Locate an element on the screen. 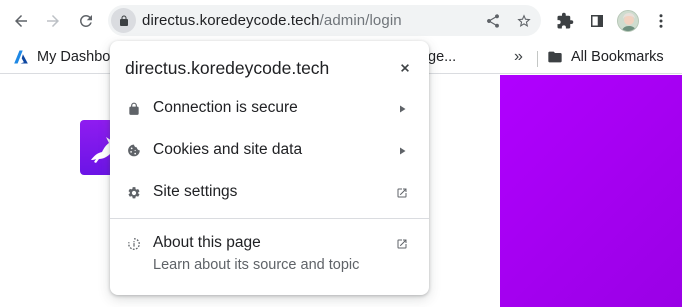 This screenshot has height=307, width=682. bookmark-my-dashboard: My Dashbo is located at coordinates (61, 57).